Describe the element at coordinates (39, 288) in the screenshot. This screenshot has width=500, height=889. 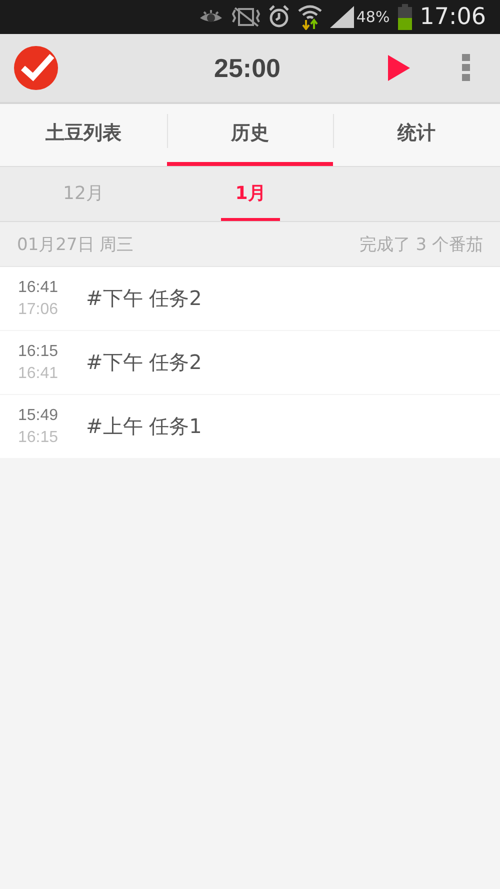
I see `start-time: 16:41` at that location.